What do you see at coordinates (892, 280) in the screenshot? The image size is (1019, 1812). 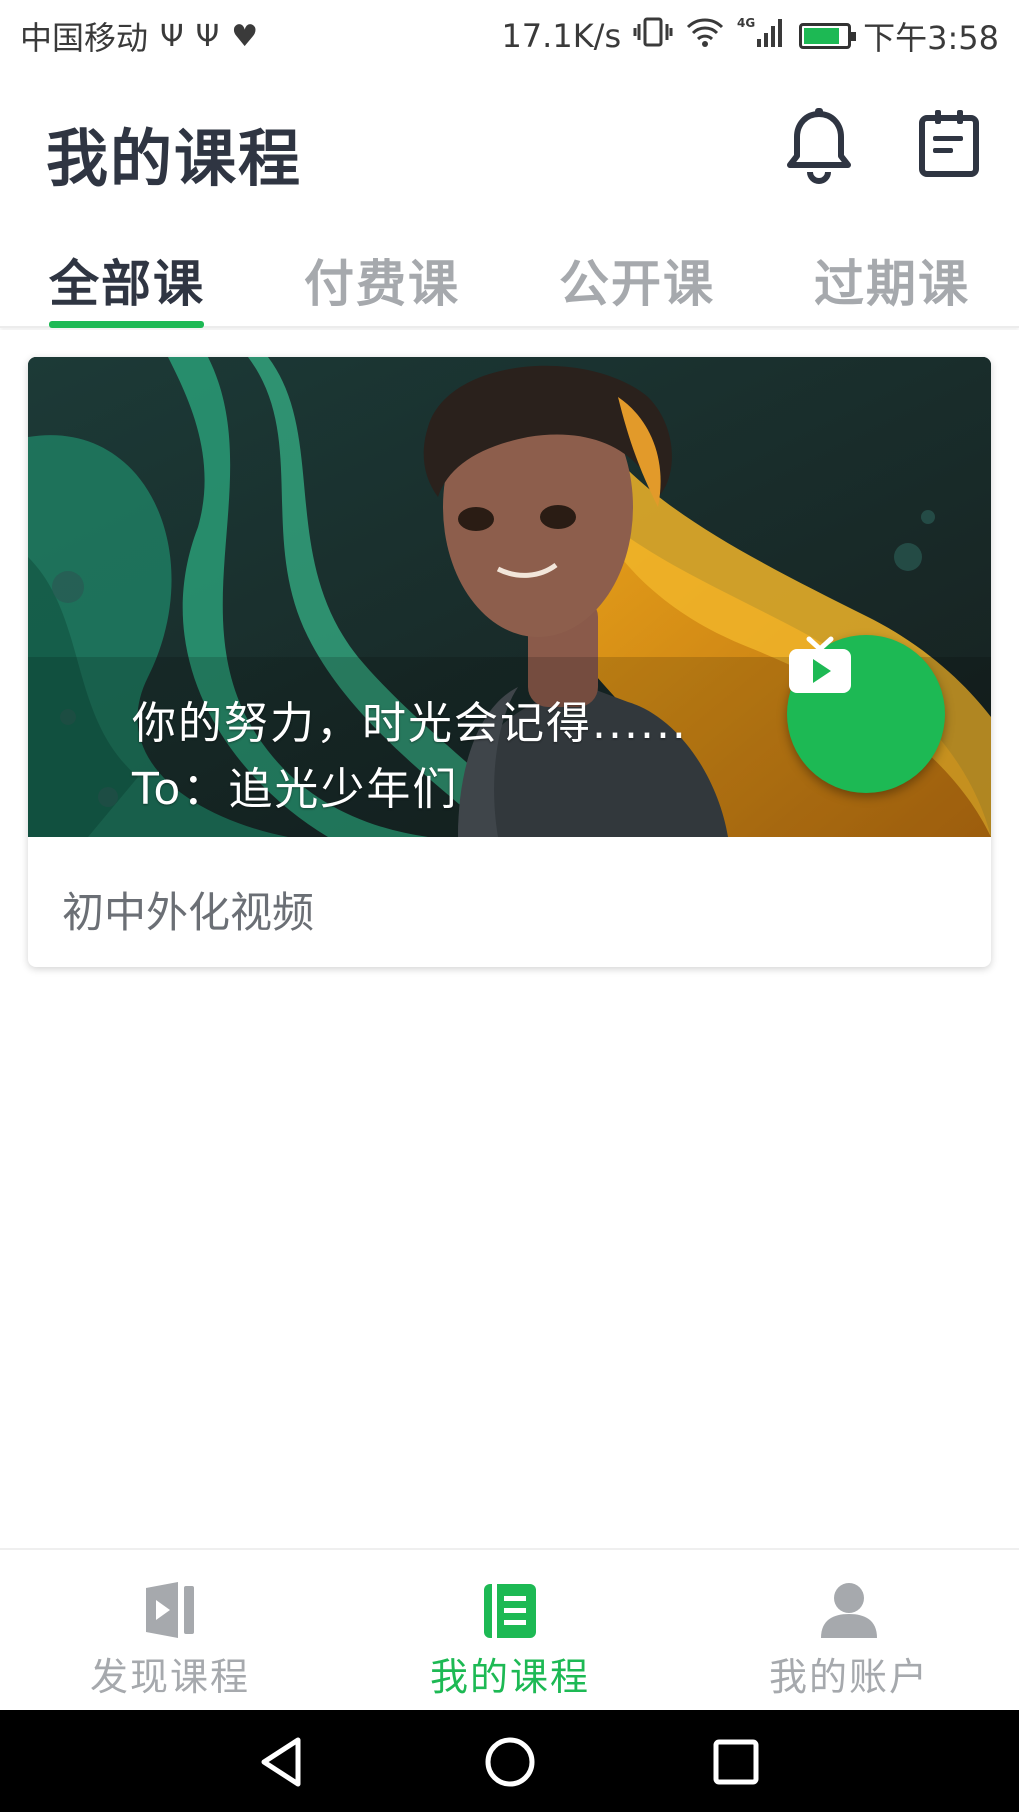 I see `tab-expired: 过期课` at bounding box center [892, 280].